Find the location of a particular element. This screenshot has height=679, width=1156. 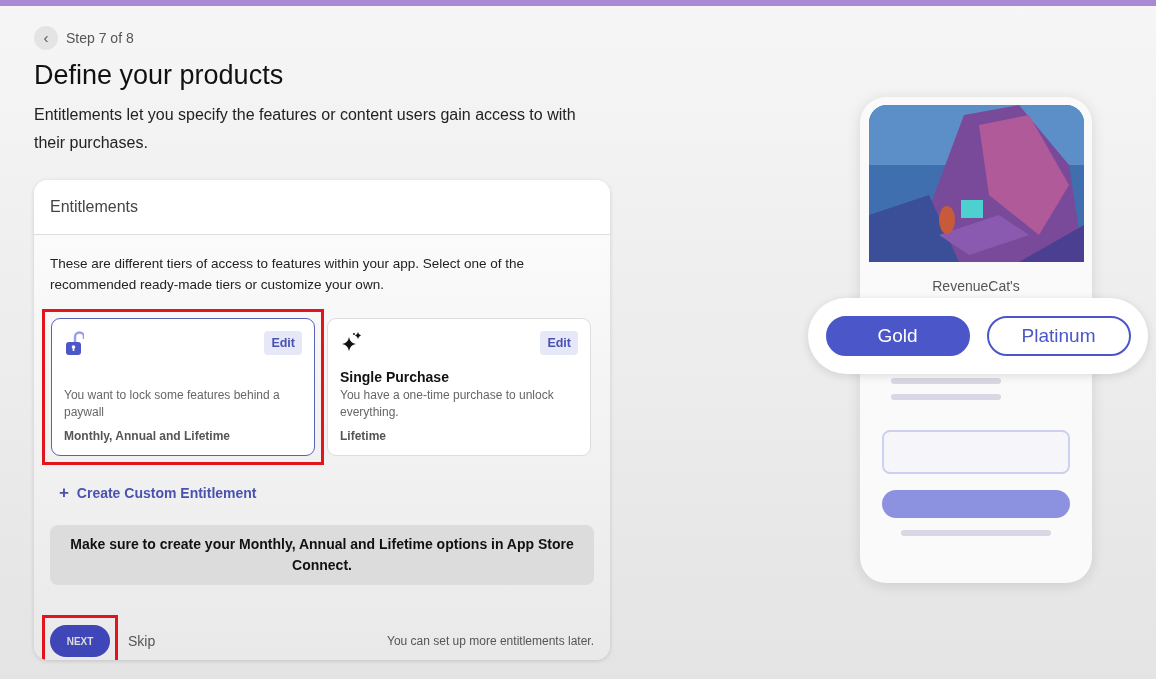

unlocked-padlock-icon is located at coordinates (74, 344).